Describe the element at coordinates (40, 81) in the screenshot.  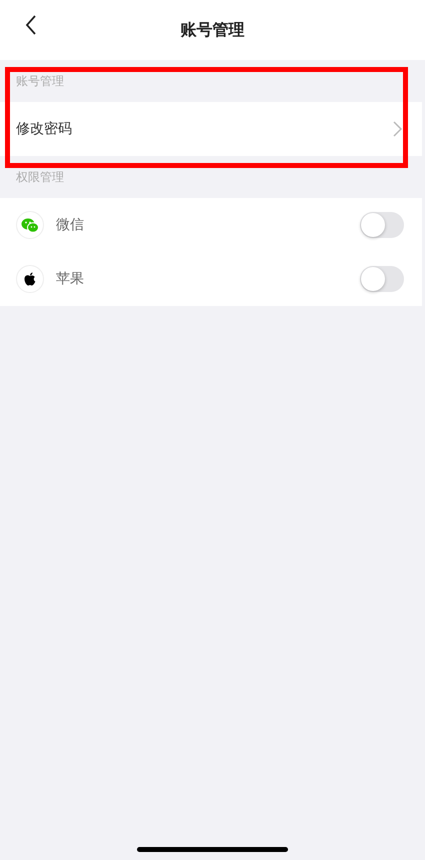
I see `section-title: 账号管理` at that location.